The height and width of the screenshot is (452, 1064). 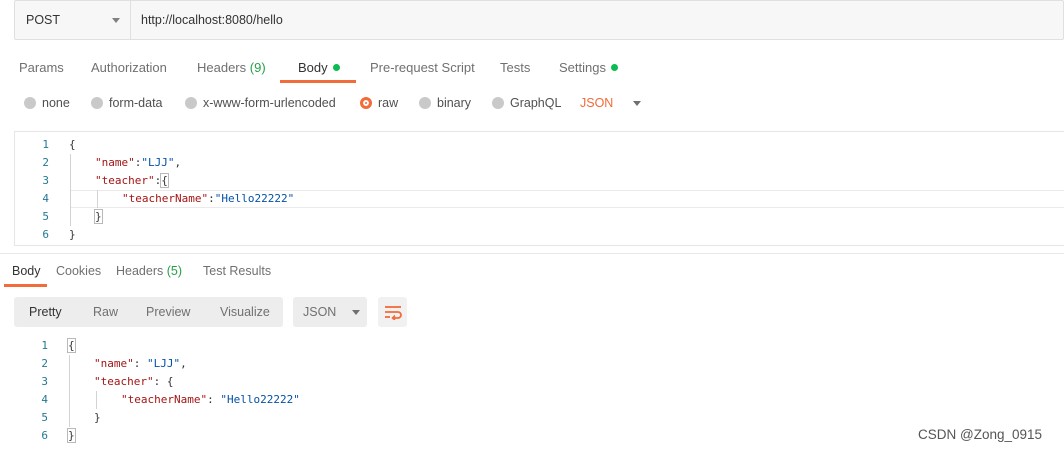 I want to click on radio-graphql: GraphQL, so click(x=526, y=103).